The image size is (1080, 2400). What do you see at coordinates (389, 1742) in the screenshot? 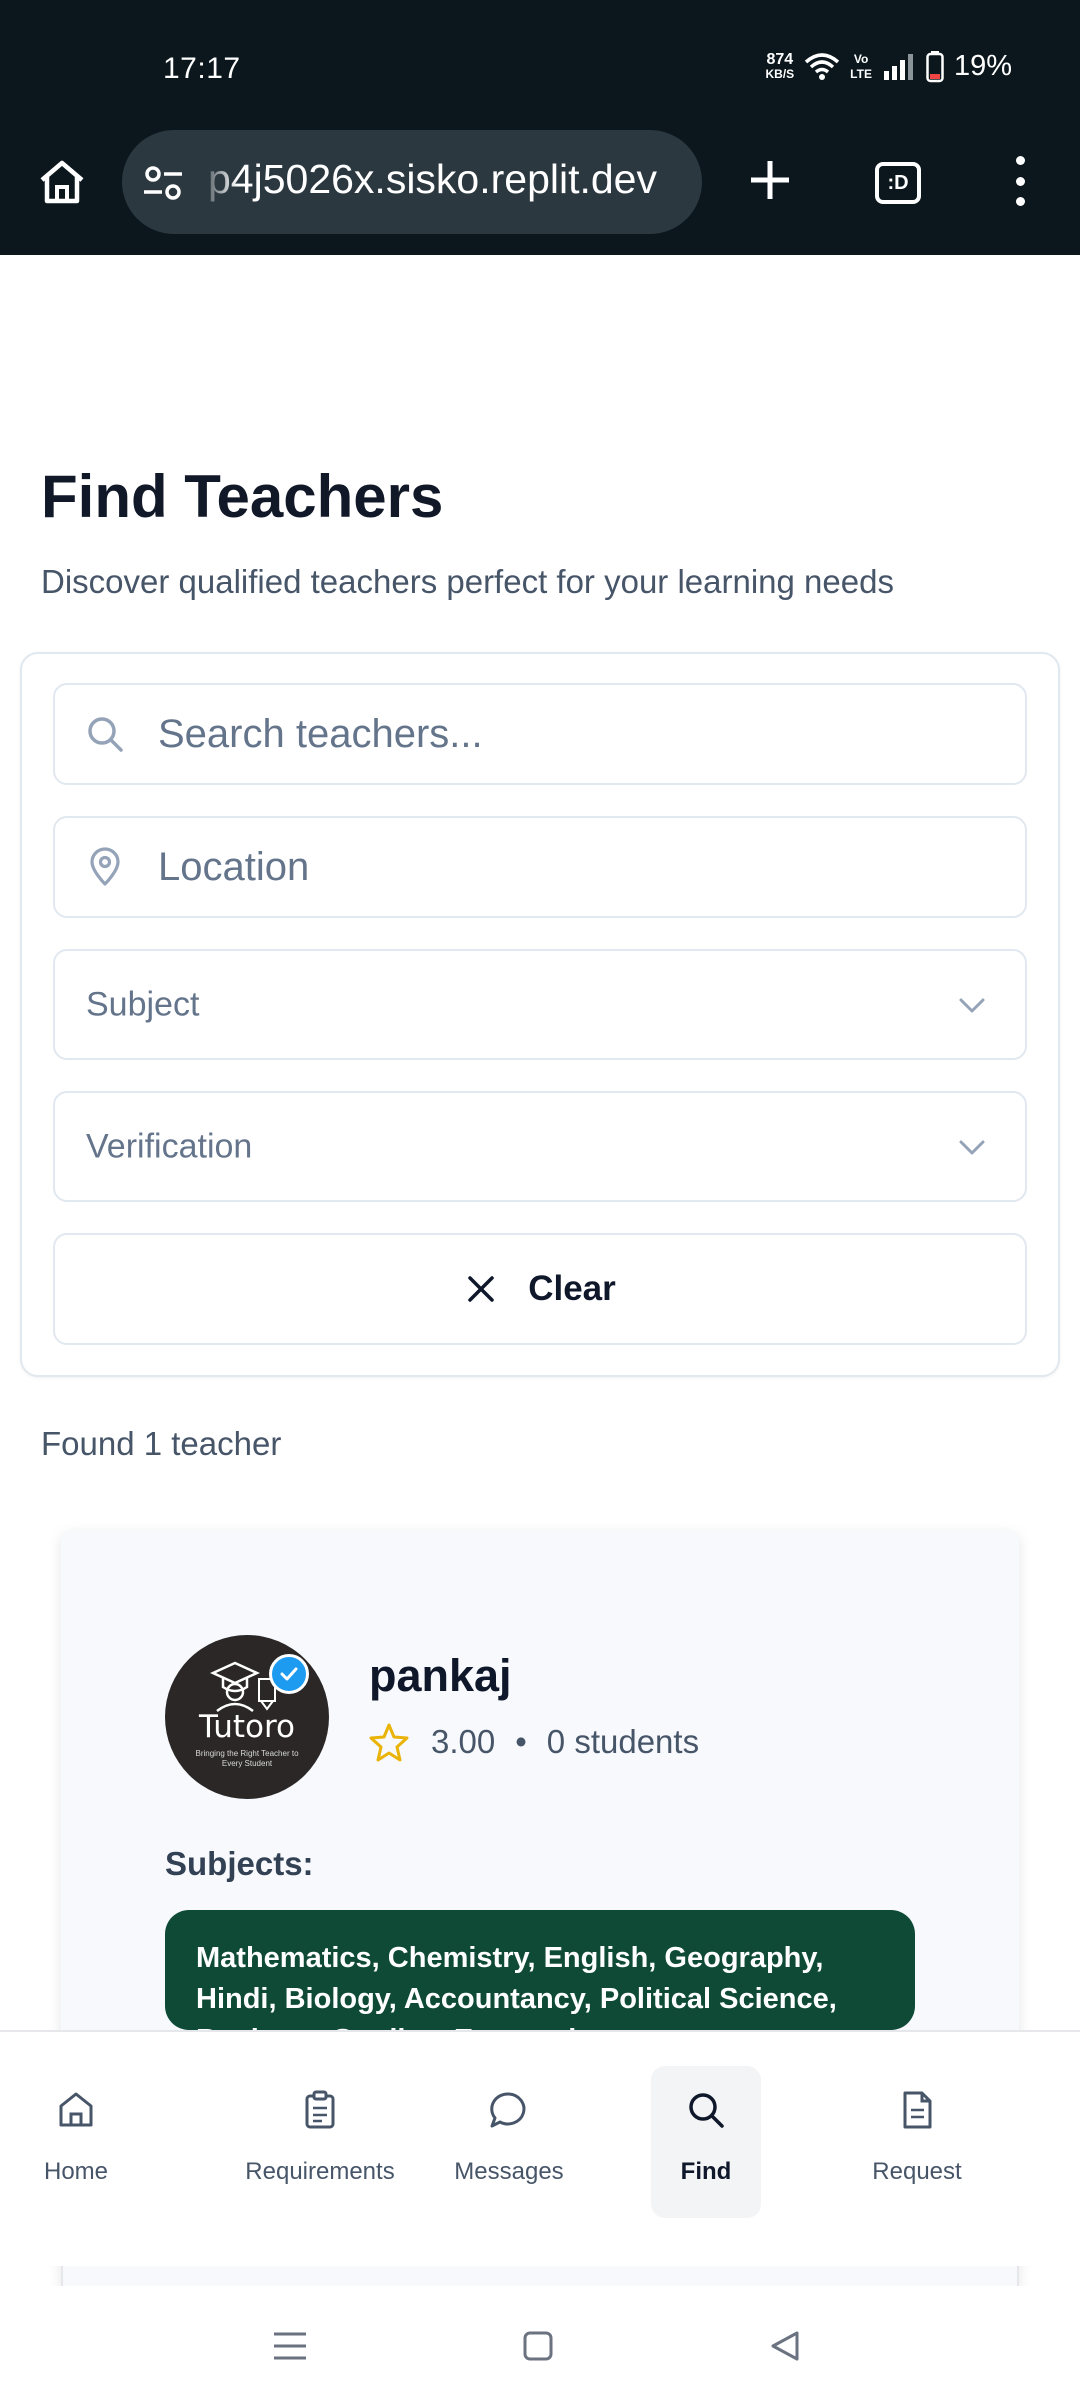
I see `star-icon` at bounding box center [389, 1742].